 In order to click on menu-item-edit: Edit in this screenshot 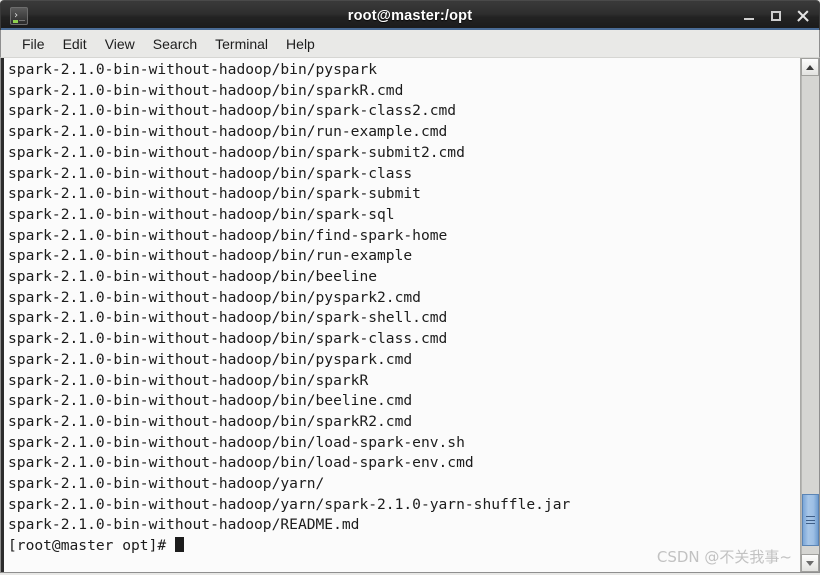, I will do `click(75, 44)`.